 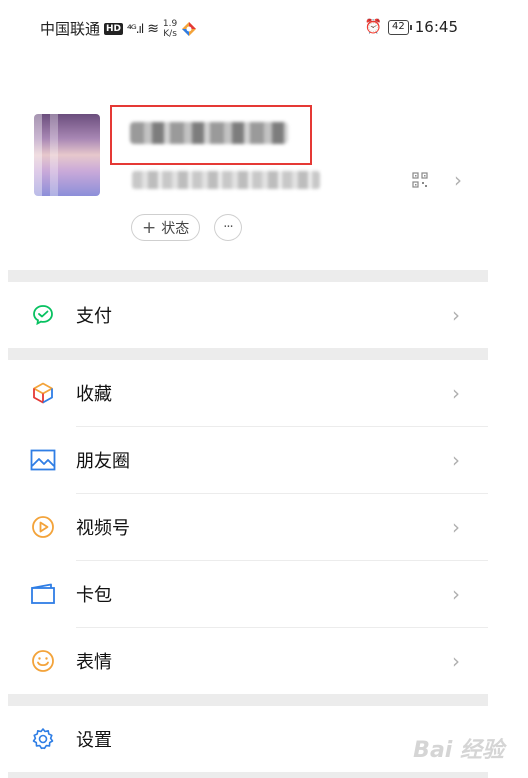 What do you see at coordinates (248, 393) in the screenshot?
I see `menu-item-favorites: 收藏 ›` at bounding box center [248, 393].